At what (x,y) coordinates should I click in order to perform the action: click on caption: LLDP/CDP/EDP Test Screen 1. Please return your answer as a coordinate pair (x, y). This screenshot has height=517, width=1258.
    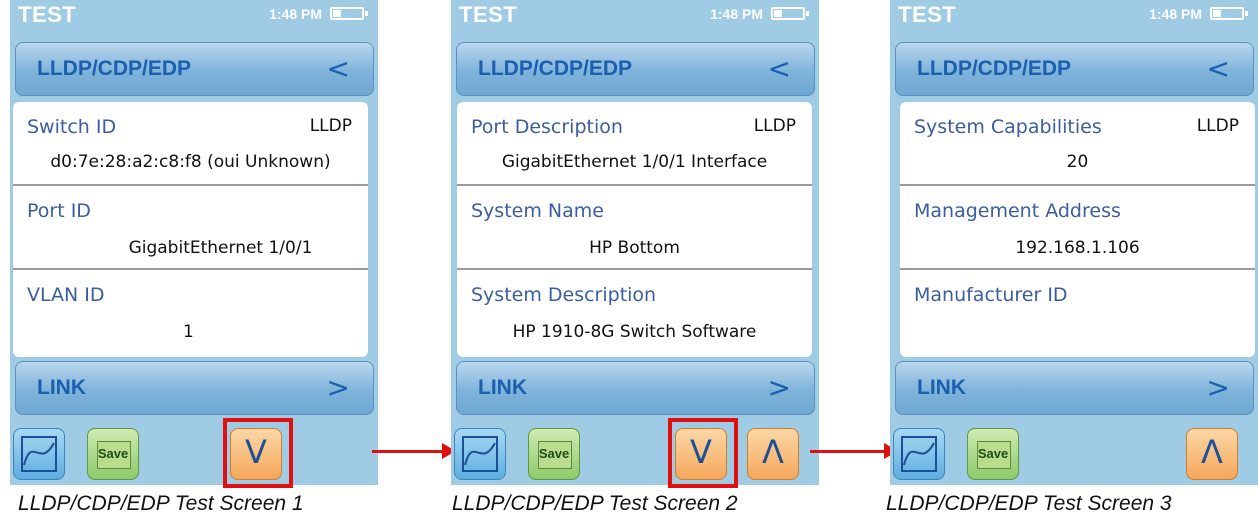
    Looking at the image, I should click on (161, 503).